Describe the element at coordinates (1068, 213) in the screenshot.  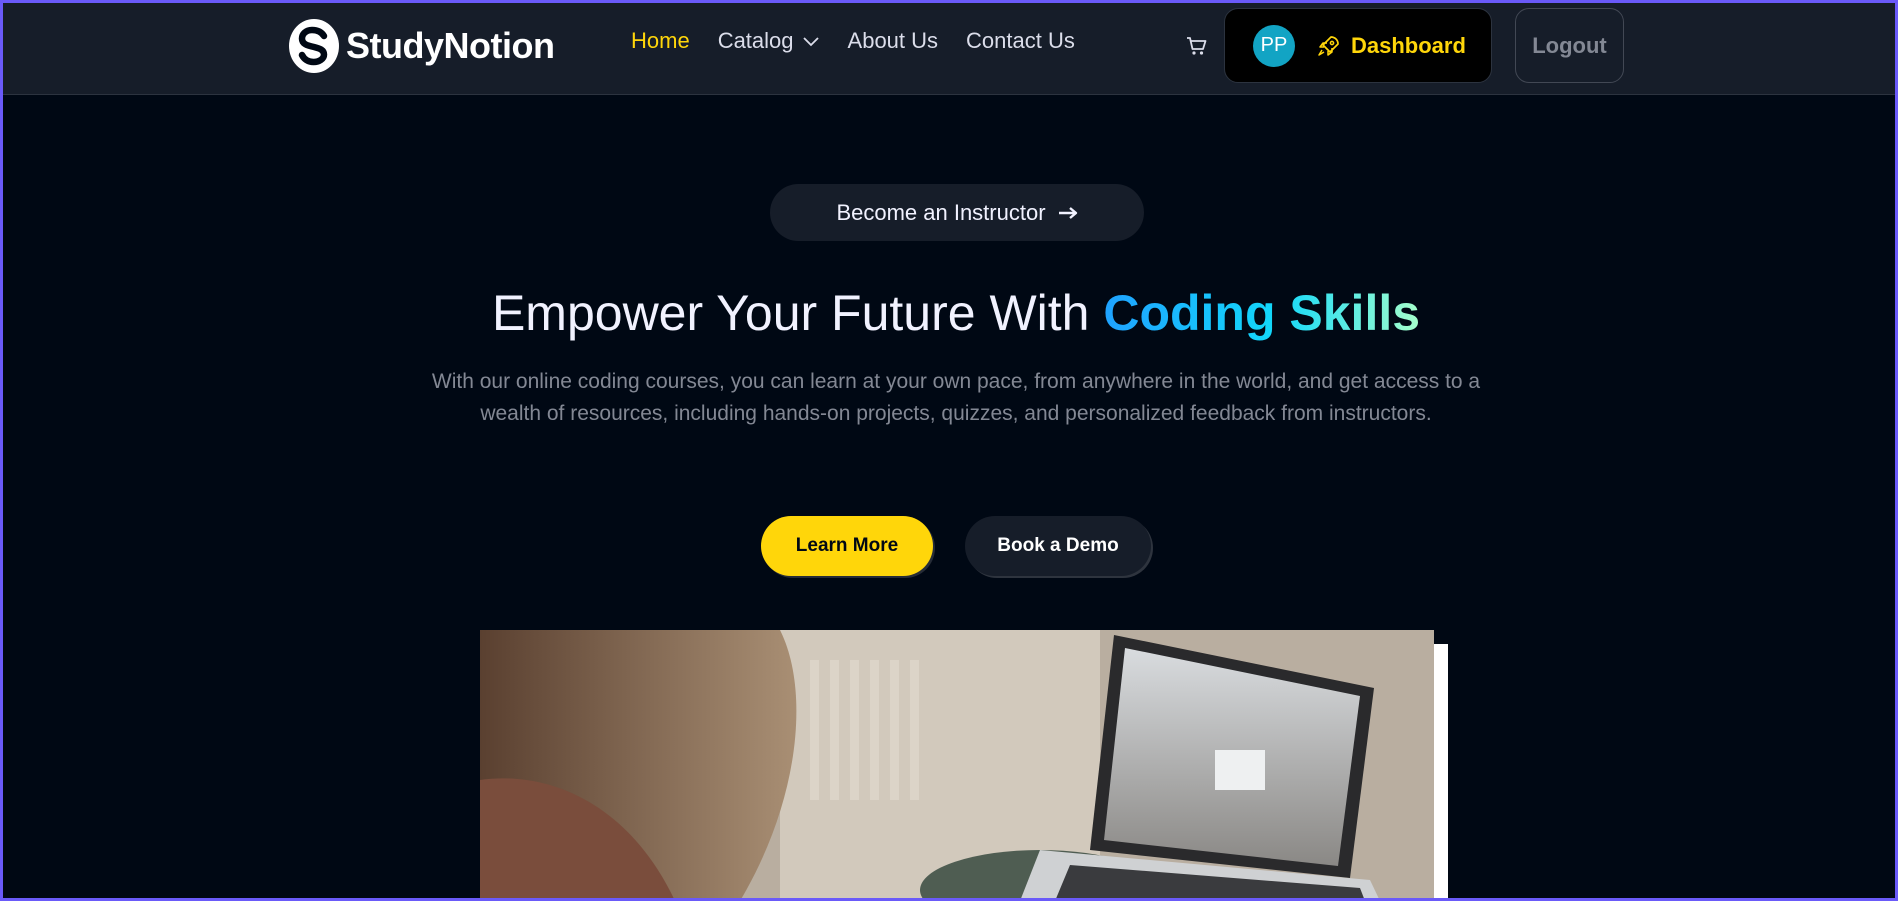
I see `arrow-right-icon` at that location.